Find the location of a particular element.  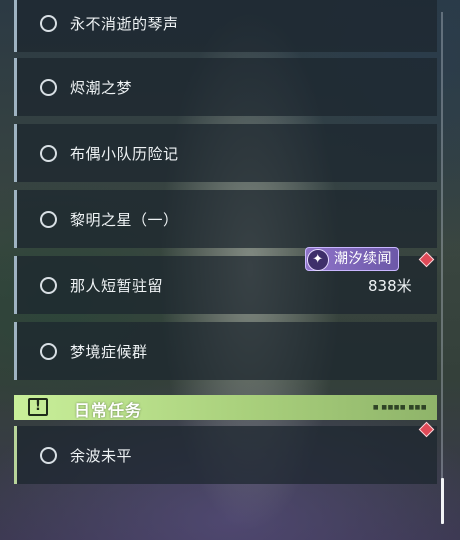

quest-item: 布偶小队历险记 is located at coordinates (225, 153).